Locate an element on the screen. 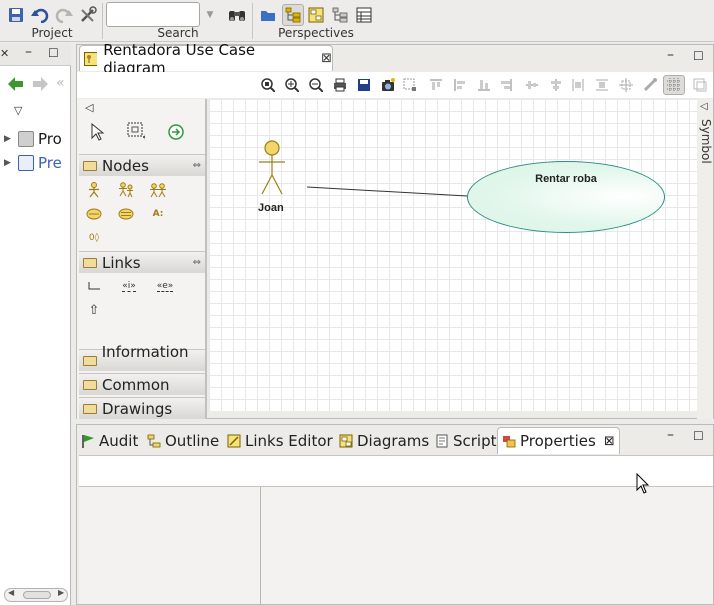 The image size is (714, 605). forward-arrow-icon is located at coordinates (40, 85).